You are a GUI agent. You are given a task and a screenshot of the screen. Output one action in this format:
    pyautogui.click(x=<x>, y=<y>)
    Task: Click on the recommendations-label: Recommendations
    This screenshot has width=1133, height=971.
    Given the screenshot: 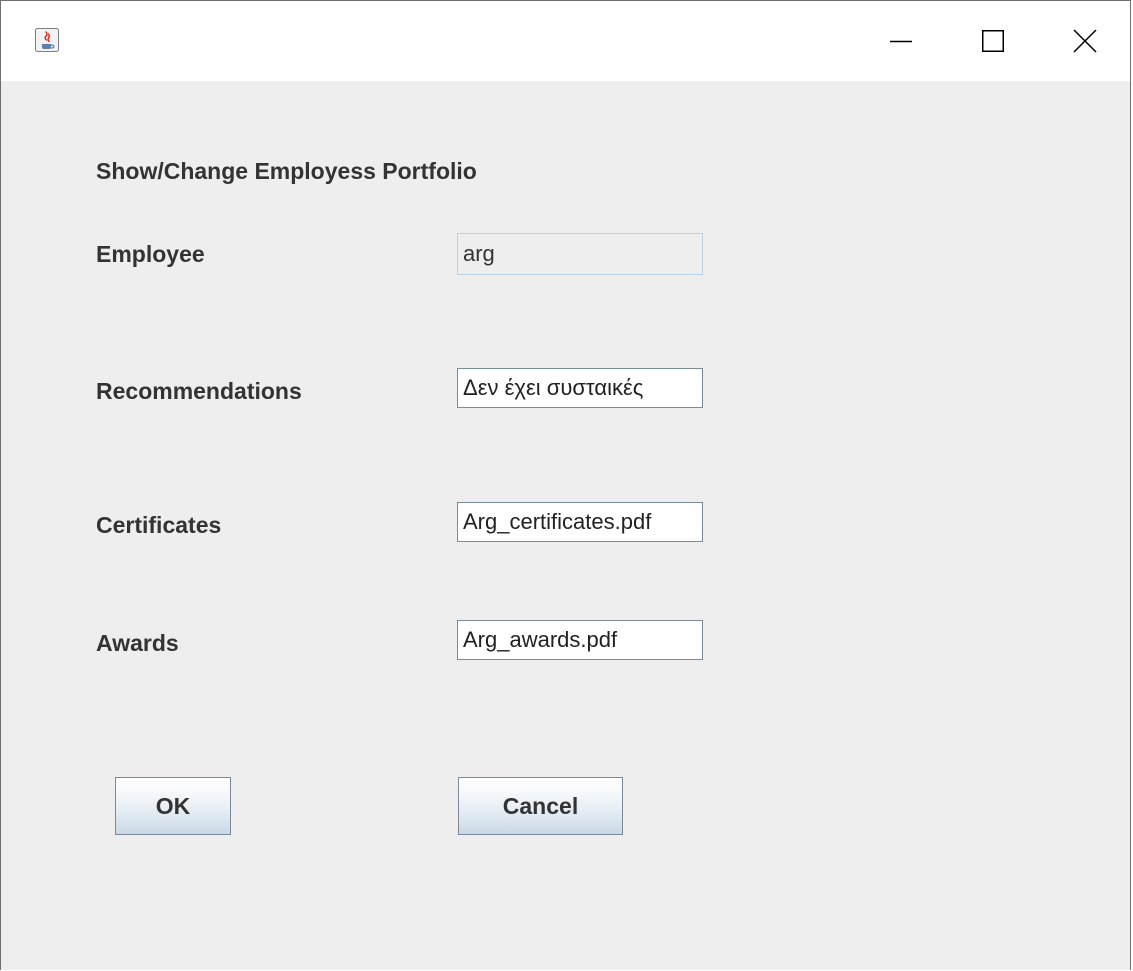 What is the action you would take?
    pyautogui.click(x=199, y=391)
    